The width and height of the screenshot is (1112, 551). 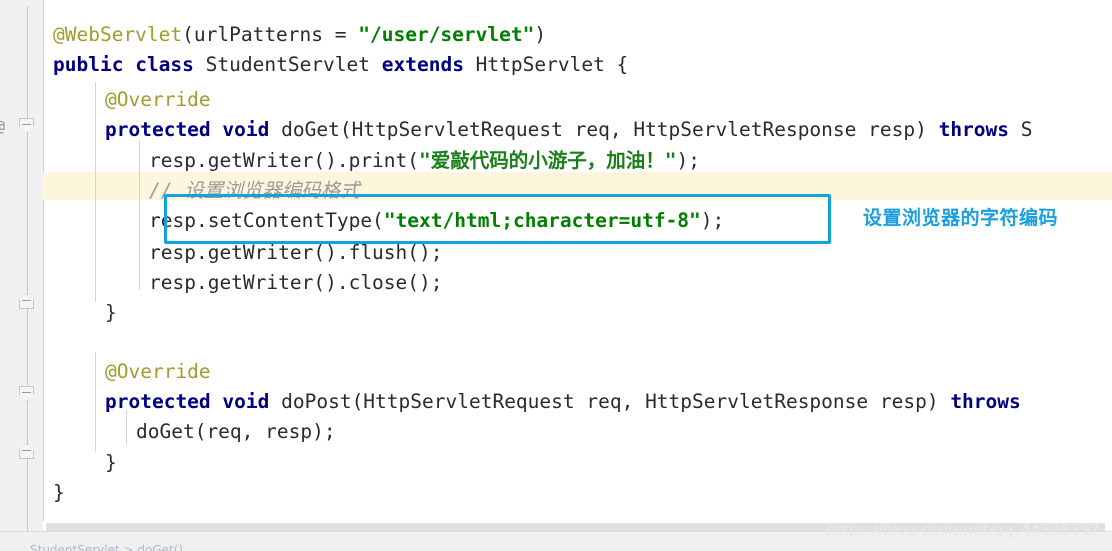 What do you see at coordinates (546, 64) in the screenshot?
I see `line-class-decl-token-5: HttpServlet {` at bounding box center [546, 64].